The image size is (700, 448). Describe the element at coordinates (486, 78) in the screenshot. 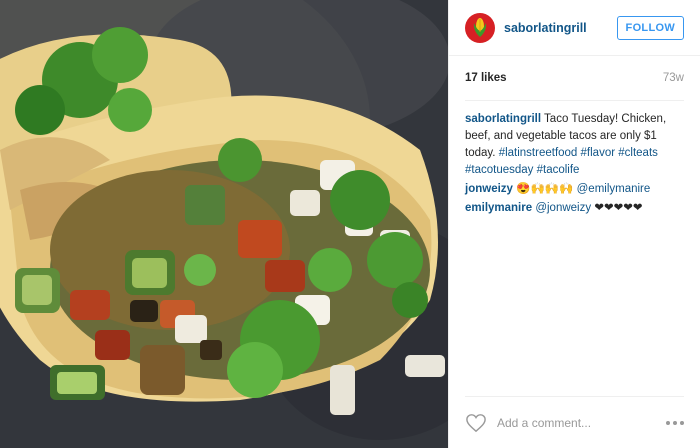

I see `likes-count: 17 likes` at that location.